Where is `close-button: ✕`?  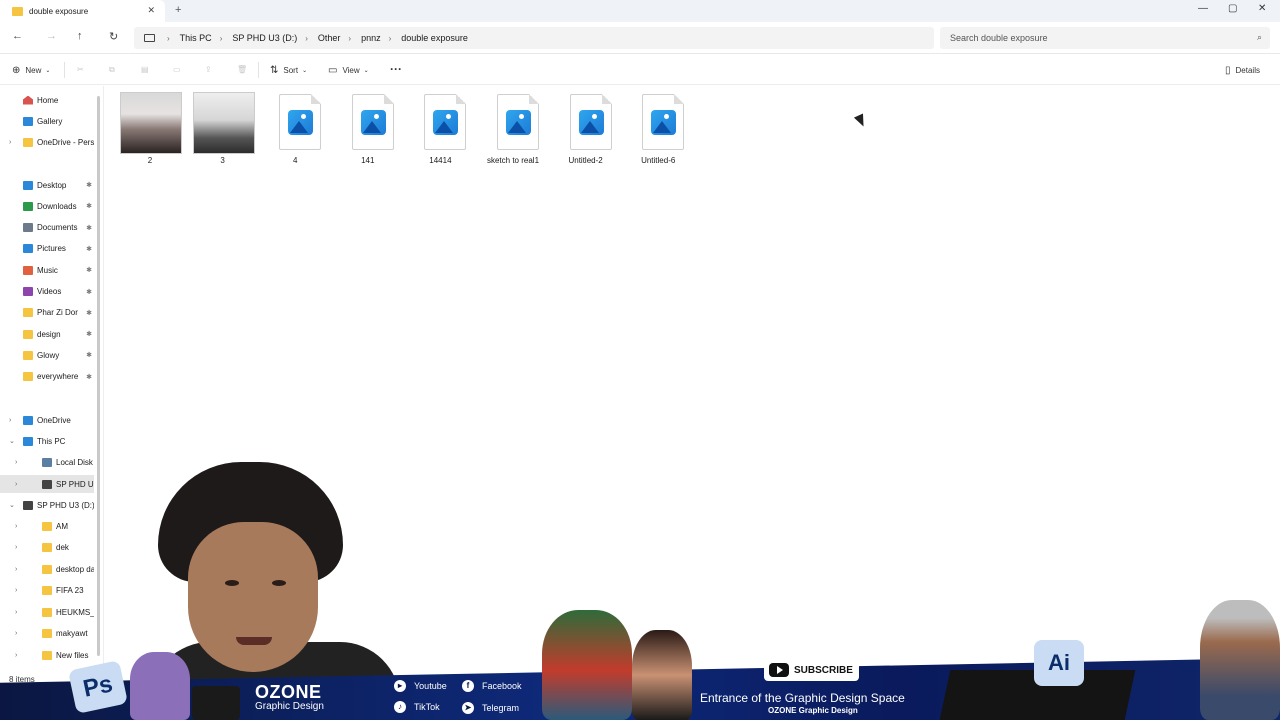 close-button: ✕ is located at coordinates (1262, 8).